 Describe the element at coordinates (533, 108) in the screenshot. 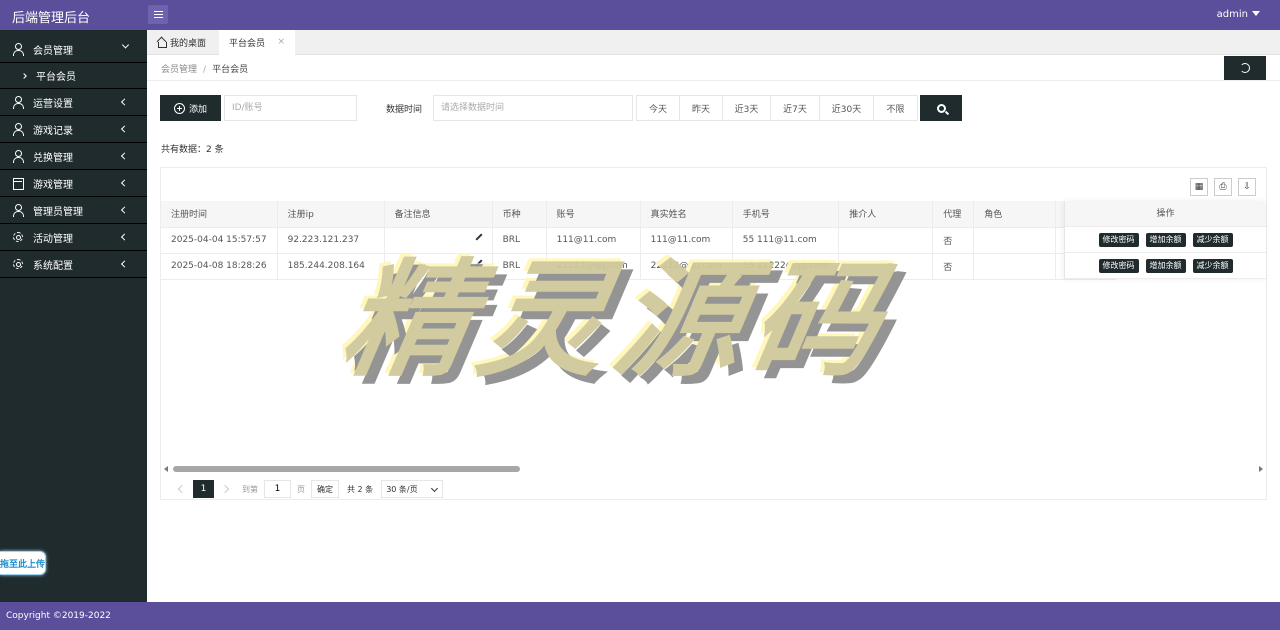

I see `time-range-input` at that location.